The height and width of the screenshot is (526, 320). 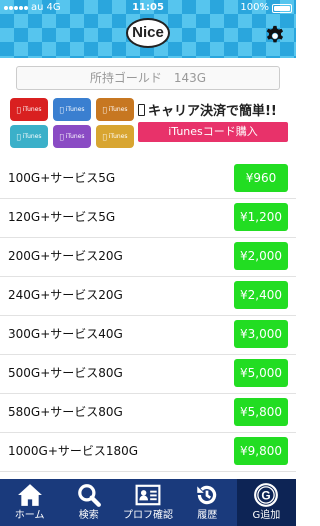 I want to click on svg-text: G, so click(x=266, y=495).